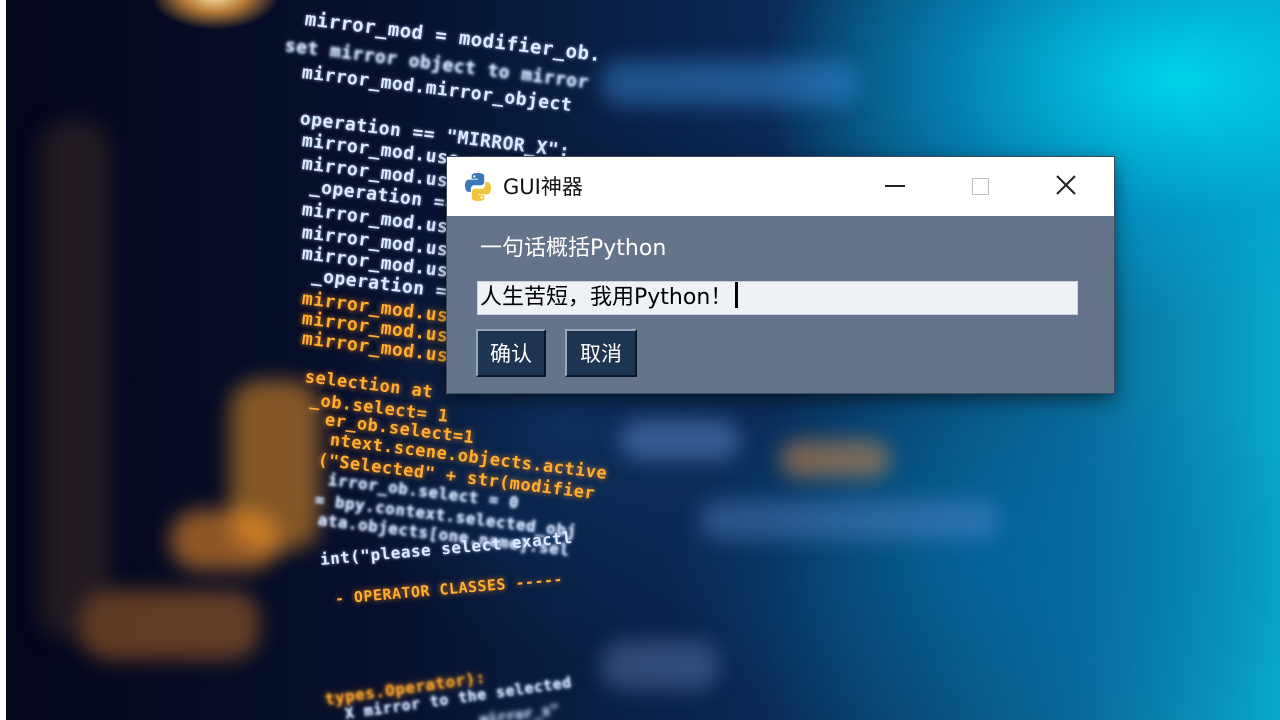 The height and width of the screenshot is (720, 1280). Describe the element at coordinates (543, 187) in the screenshot. I see `window-title: GUI神器` at that location.